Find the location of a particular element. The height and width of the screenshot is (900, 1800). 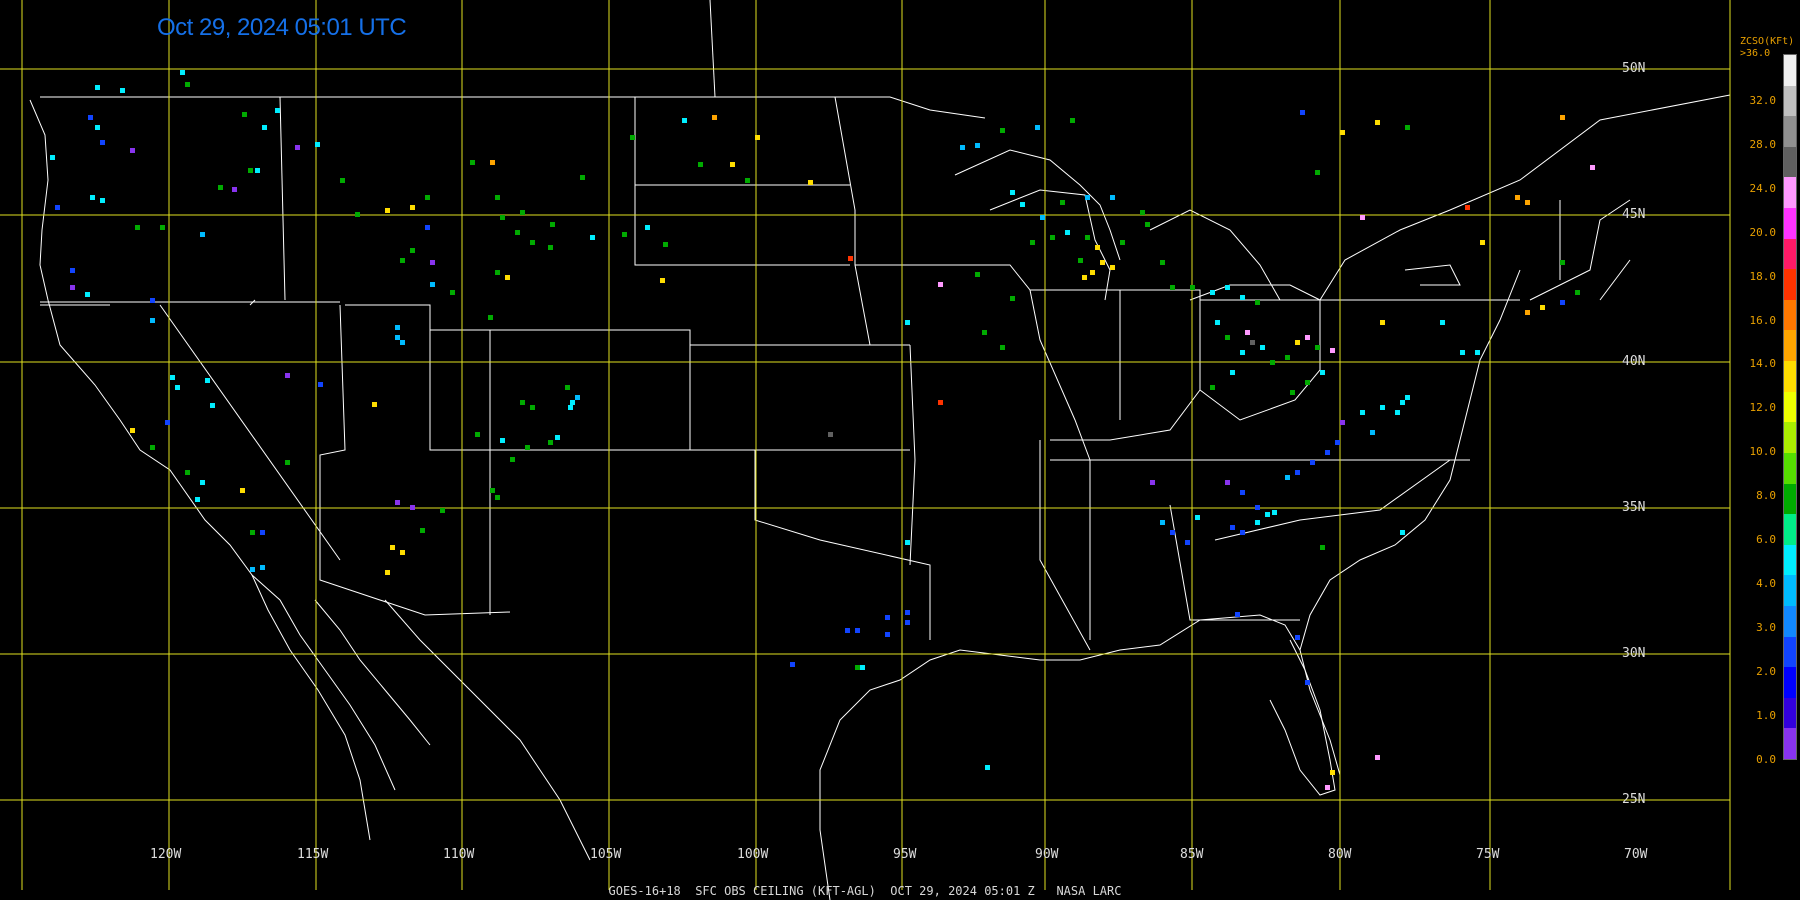

lat-label: 45N is located at coordinates (1633, 214).